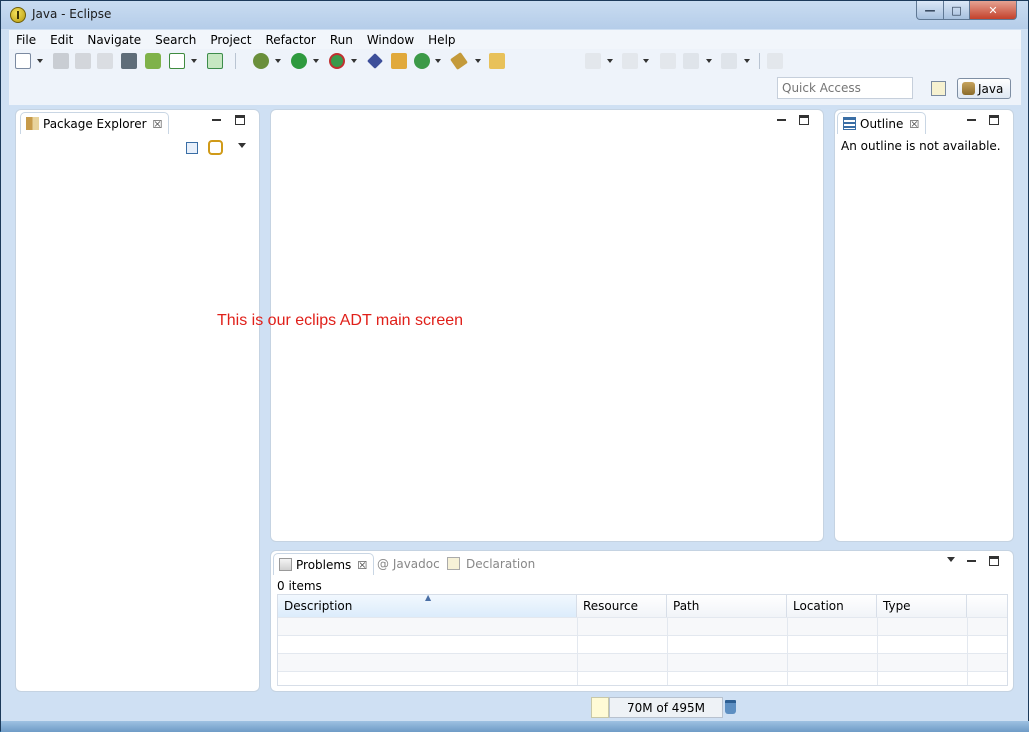  Describe the element at coordinates (438, 61) in the screenshot. I see `new-class-dropdown-icon` at that location.